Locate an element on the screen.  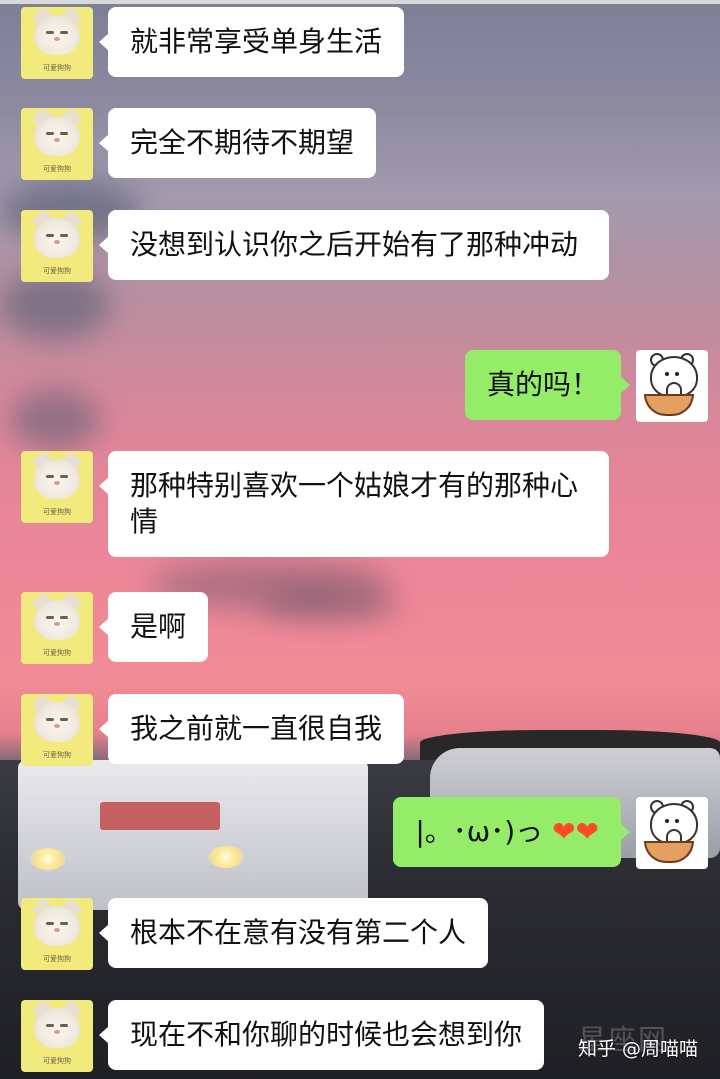
truck-warning-sign is located at coordinates (160, 816).